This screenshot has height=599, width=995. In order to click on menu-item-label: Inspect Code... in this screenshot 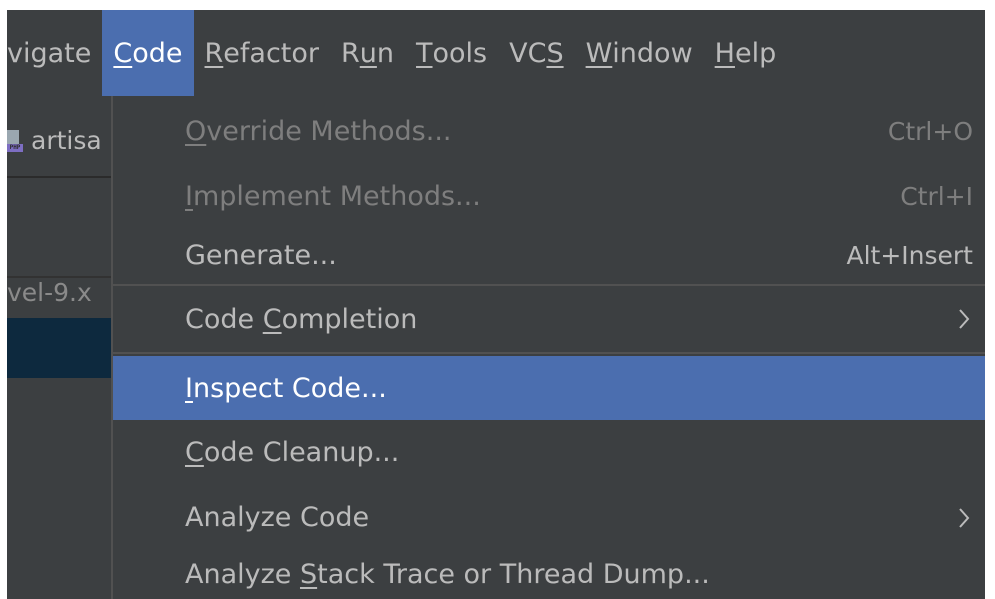, I will do `click(286, 388)`.